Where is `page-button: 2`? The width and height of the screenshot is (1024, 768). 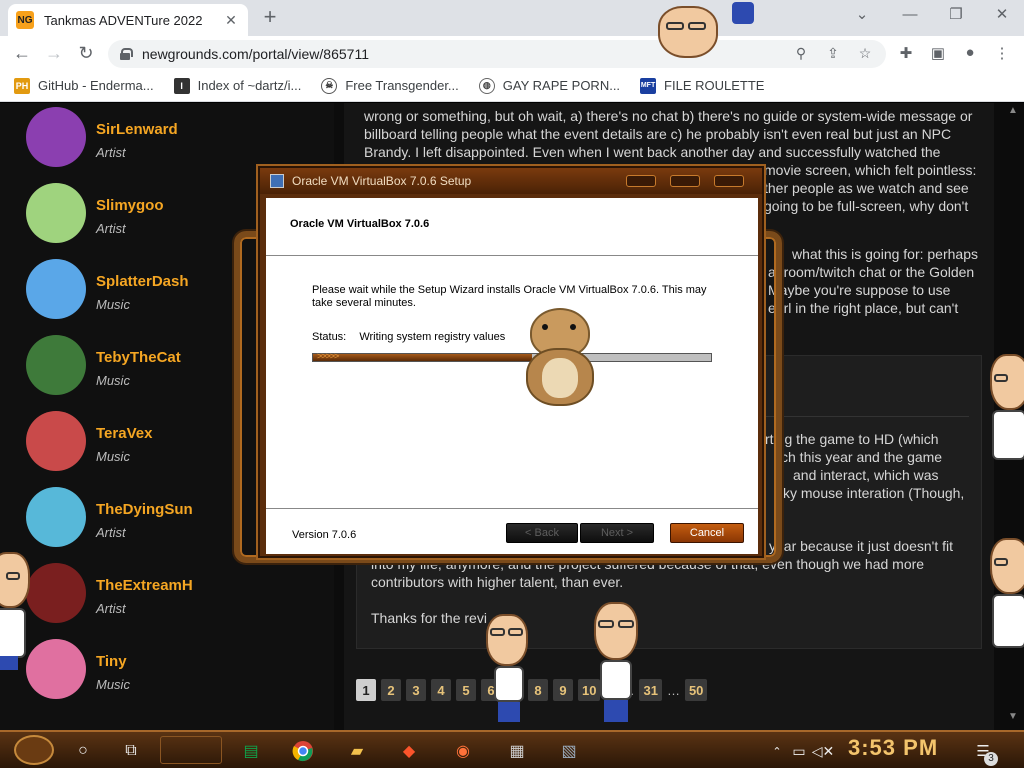 page-button: 2 is located at coordinates (391, 690).